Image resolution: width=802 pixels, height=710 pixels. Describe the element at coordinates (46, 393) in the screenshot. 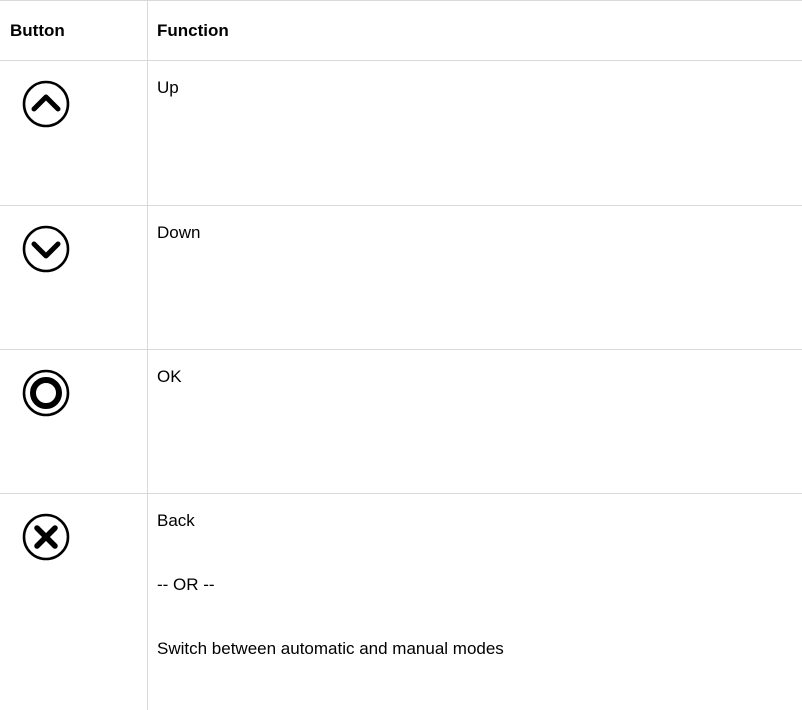

I see `ok-ring-icon` at that location.